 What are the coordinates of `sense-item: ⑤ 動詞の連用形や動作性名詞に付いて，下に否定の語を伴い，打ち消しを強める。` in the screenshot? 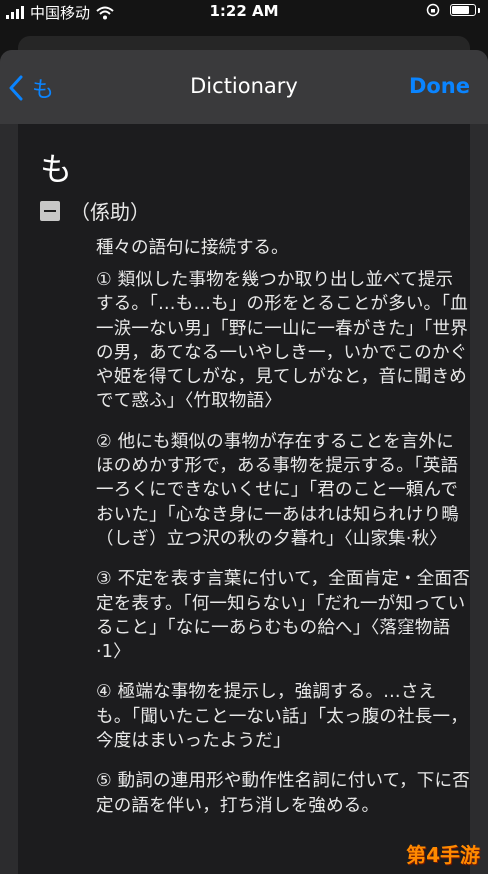 It's located at (283, 793).